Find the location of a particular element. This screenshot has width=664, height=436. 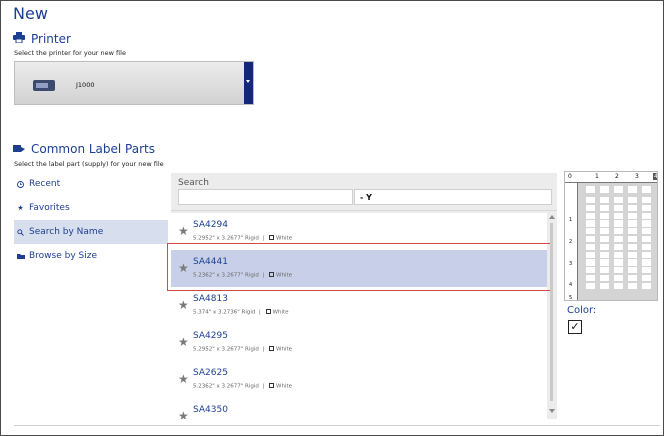

part-dims: 5.374" x 3.2736" Rigid is located at coordinates (224, 312).